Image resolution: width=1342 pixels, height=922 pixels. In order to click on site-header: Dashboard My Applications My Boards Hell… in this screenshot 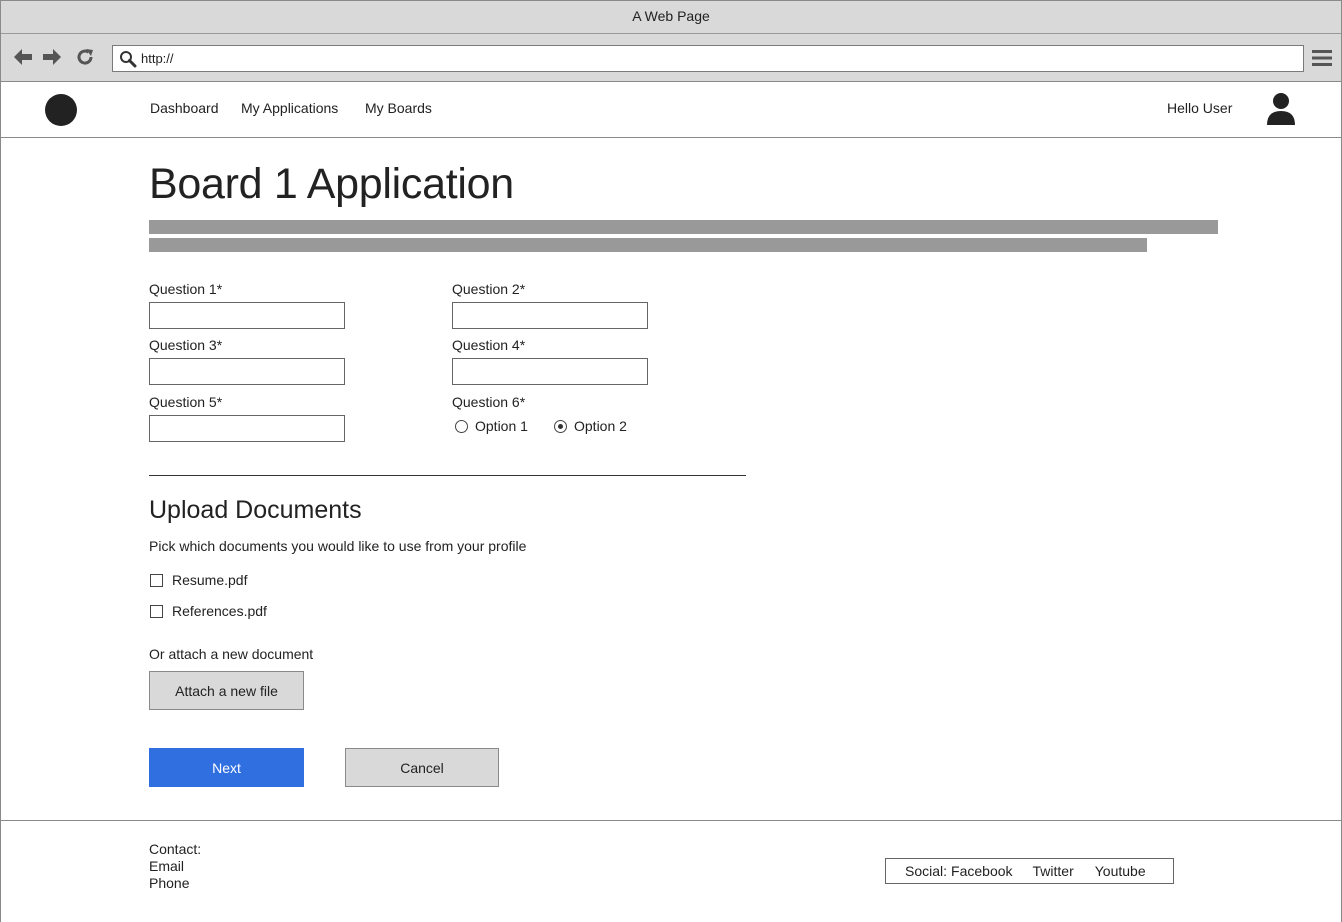, I will do `click(671, 110)`.